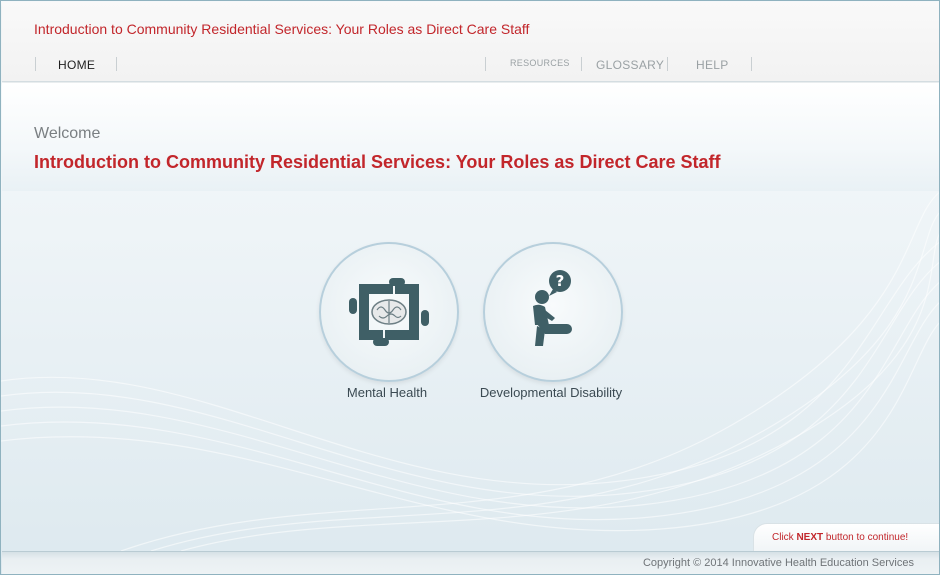  Describe the element at coordinates (67, 133) in the screenshot. I see `welcome-heading: Welcome` at that location.